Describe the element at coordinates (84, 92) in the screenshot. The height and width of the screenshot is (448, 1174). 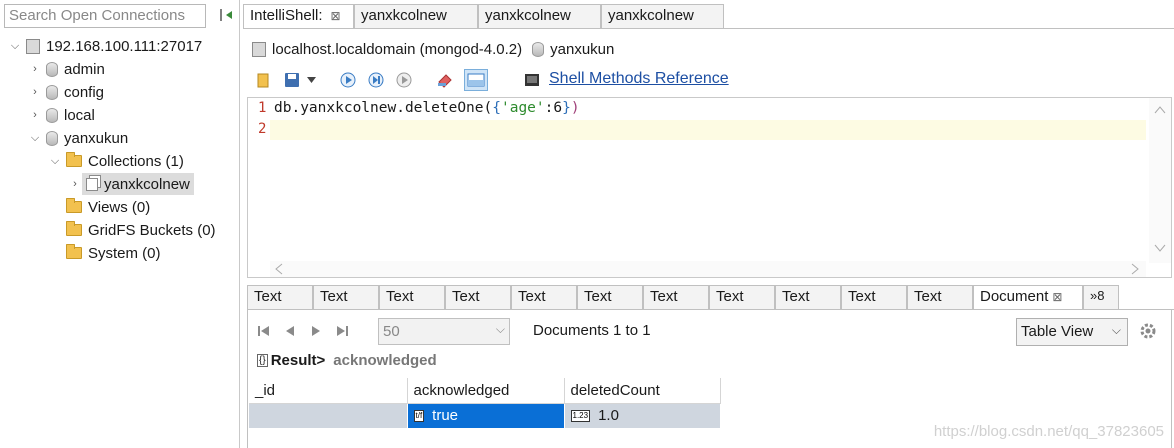
I see `db-label: config` at that location.